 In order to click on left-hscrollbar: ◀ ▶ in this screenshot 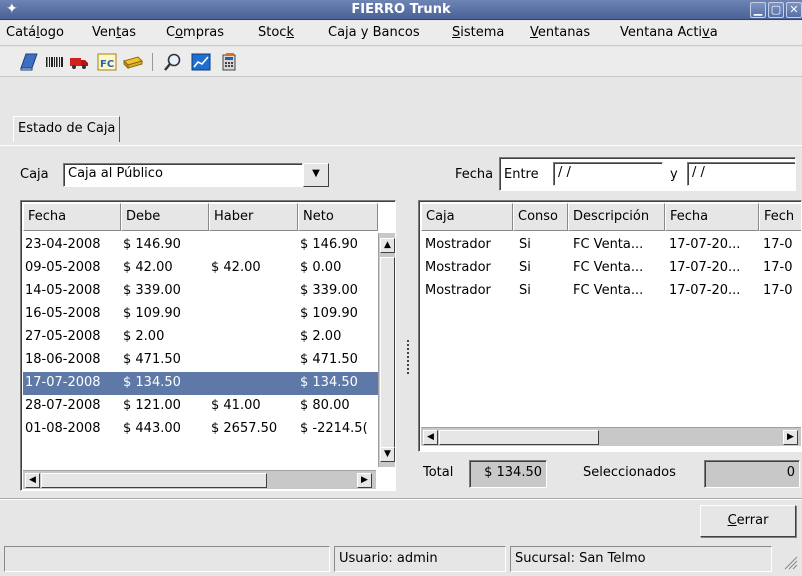, I will do `click(199, 479)`.